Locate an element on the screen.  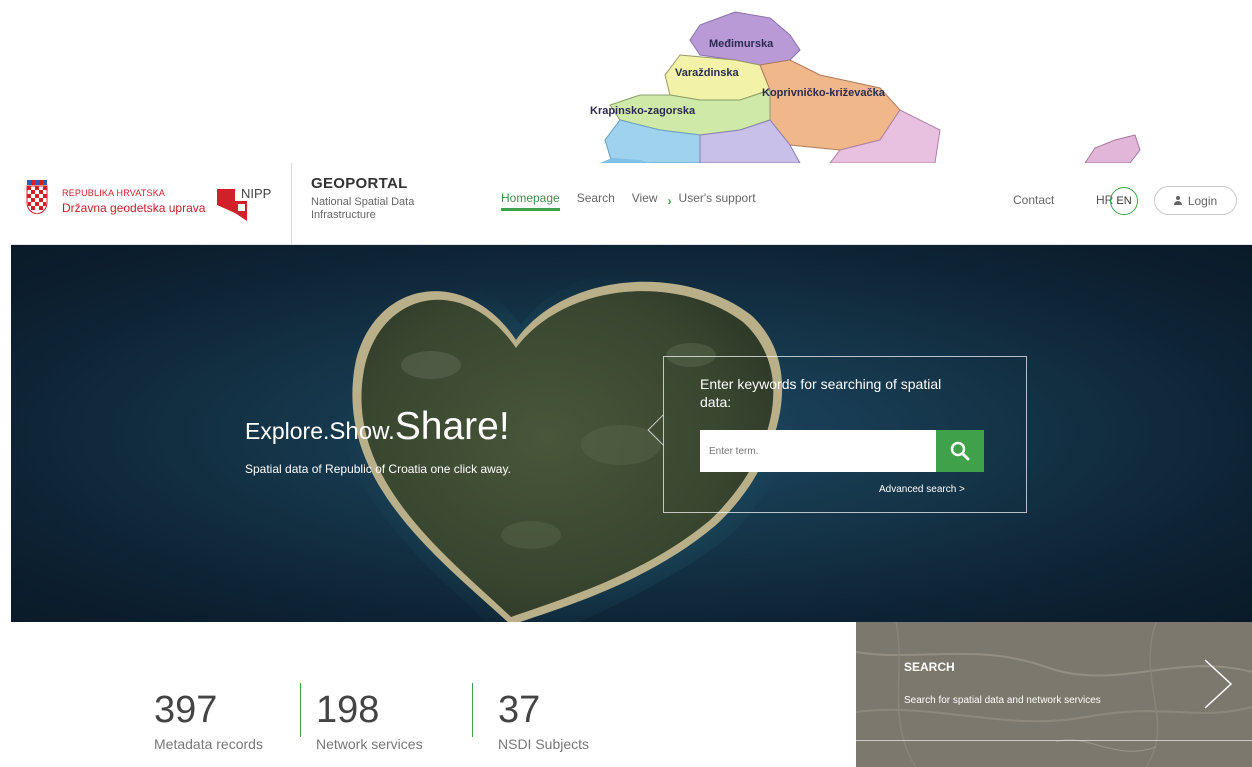
tagline-show: Show. is located at coordinates (362, 431).